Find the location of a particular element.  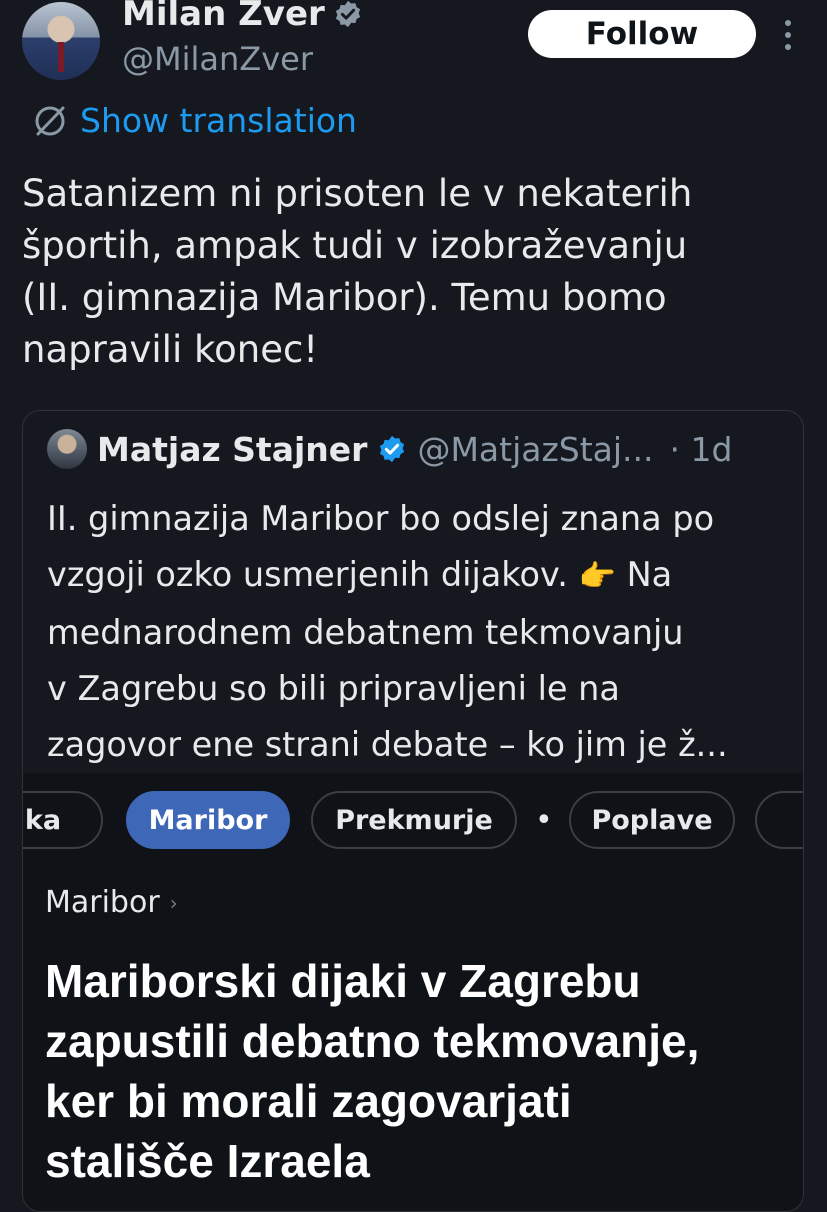

chip-poplave: Poplave is located at coordinates (652, 820).